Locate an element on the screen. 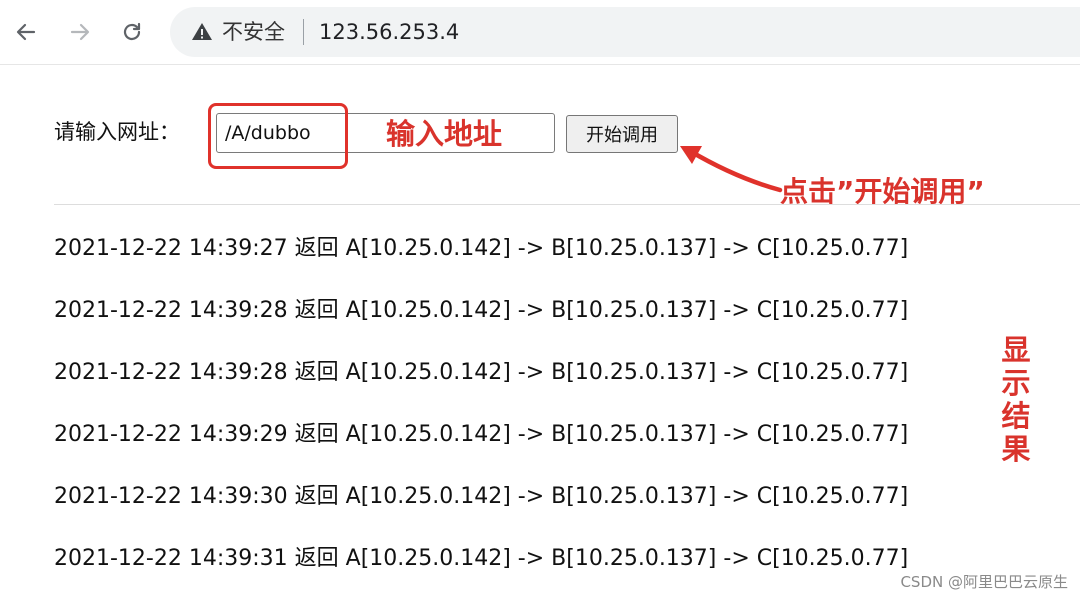 The height and width of the screenshot is (597, 1080). url-input is located at coordinates (385, 133).